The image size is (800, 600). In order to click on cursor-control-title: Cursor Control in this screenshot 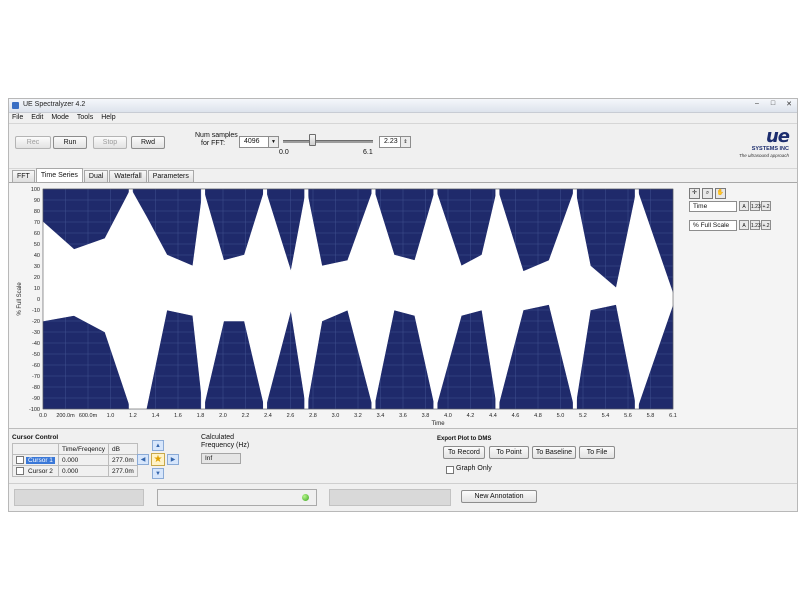, I will do `click(35, 437)`.